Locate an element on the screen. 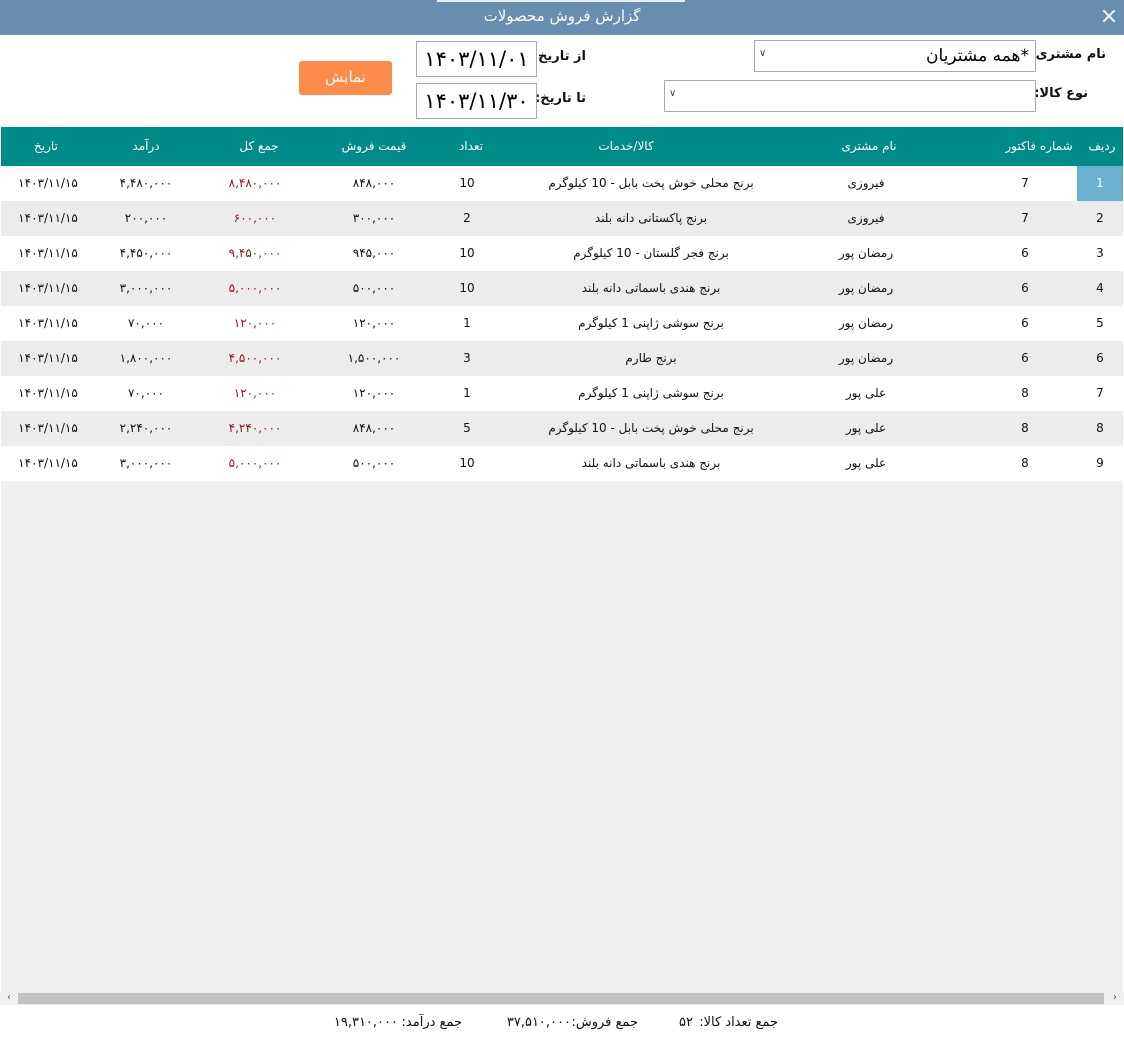 Image resolution: width=1124 pixels, height=1039 pixels. cell-idx: 1 is located at coordinates (1100, 183).